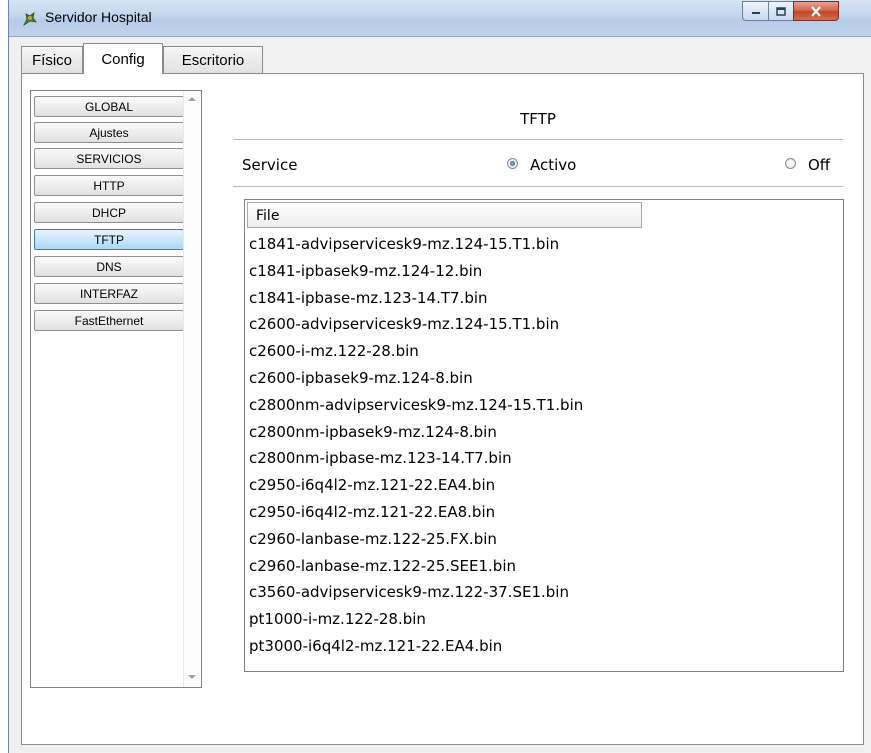 The image size is (871, 753). What do you see at coordinates (109, 239) in the screenshot?
I see `sidebar-item-tftp: TFTP` at bounding box center [109, 239].